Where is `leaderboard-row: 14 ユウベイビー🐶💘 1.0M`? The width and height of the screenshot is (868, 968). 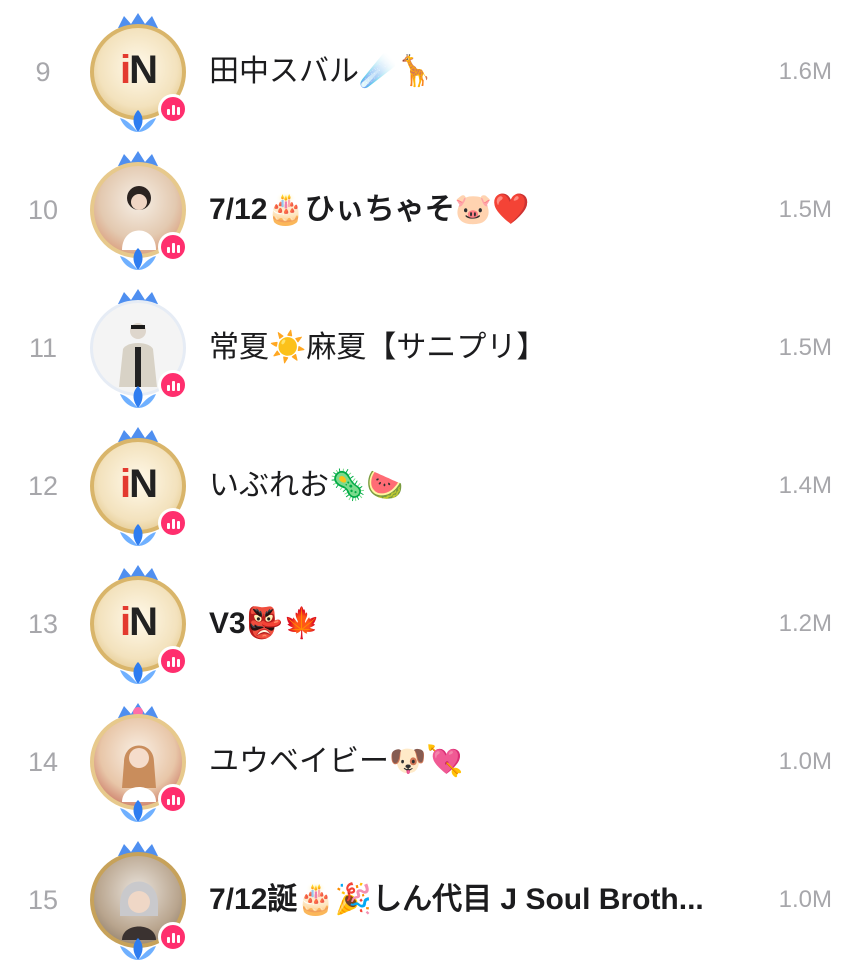
leaderboard-row: 14 ユウベイビー🐶💘 1.0M is located at coordinates (434, 761).